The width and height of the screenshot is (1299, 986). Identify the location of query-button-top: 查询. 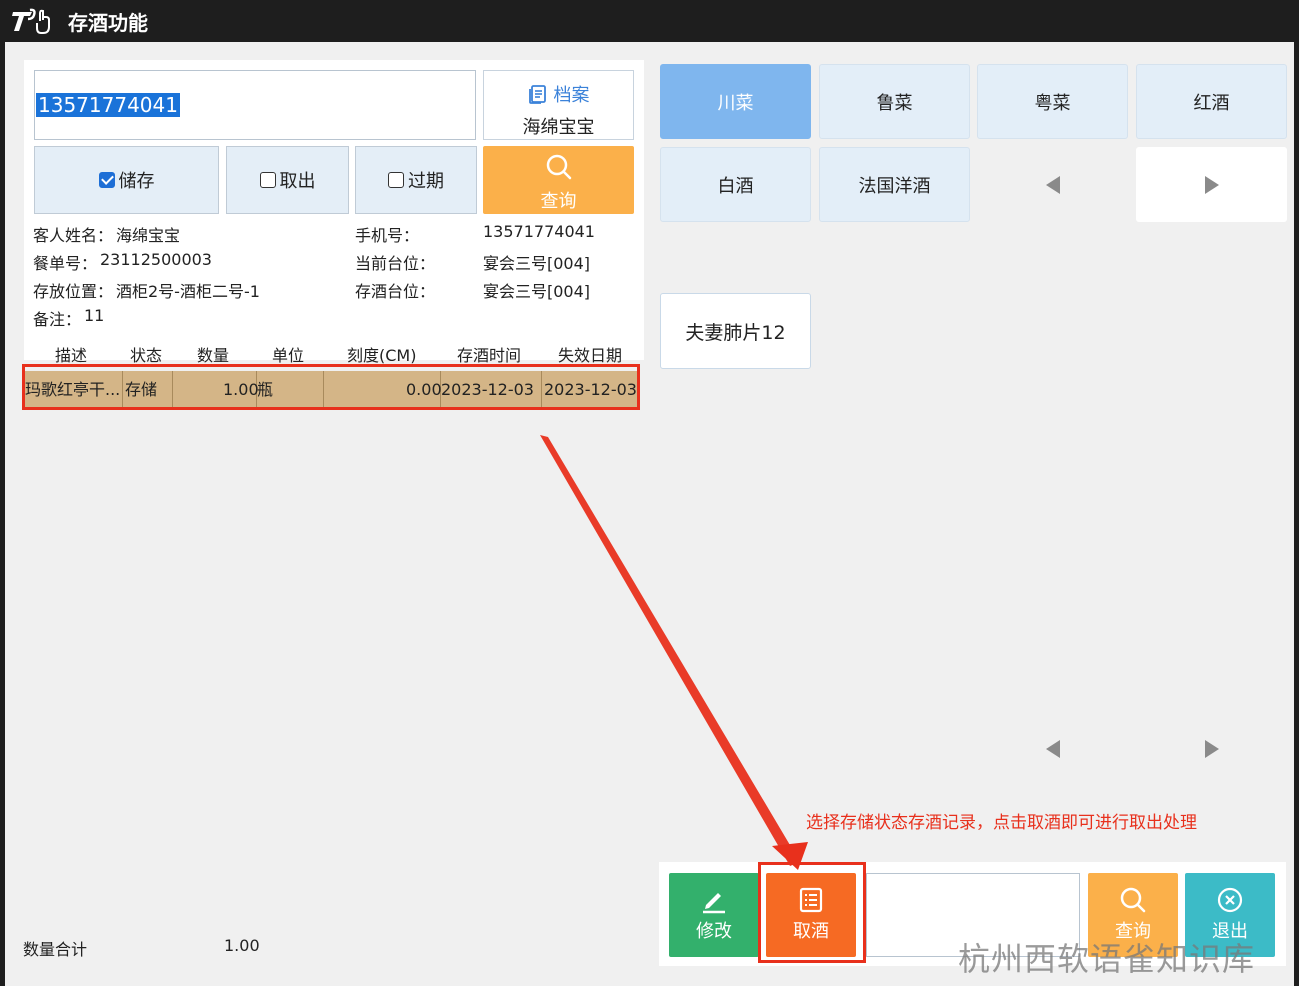
(558, 180).